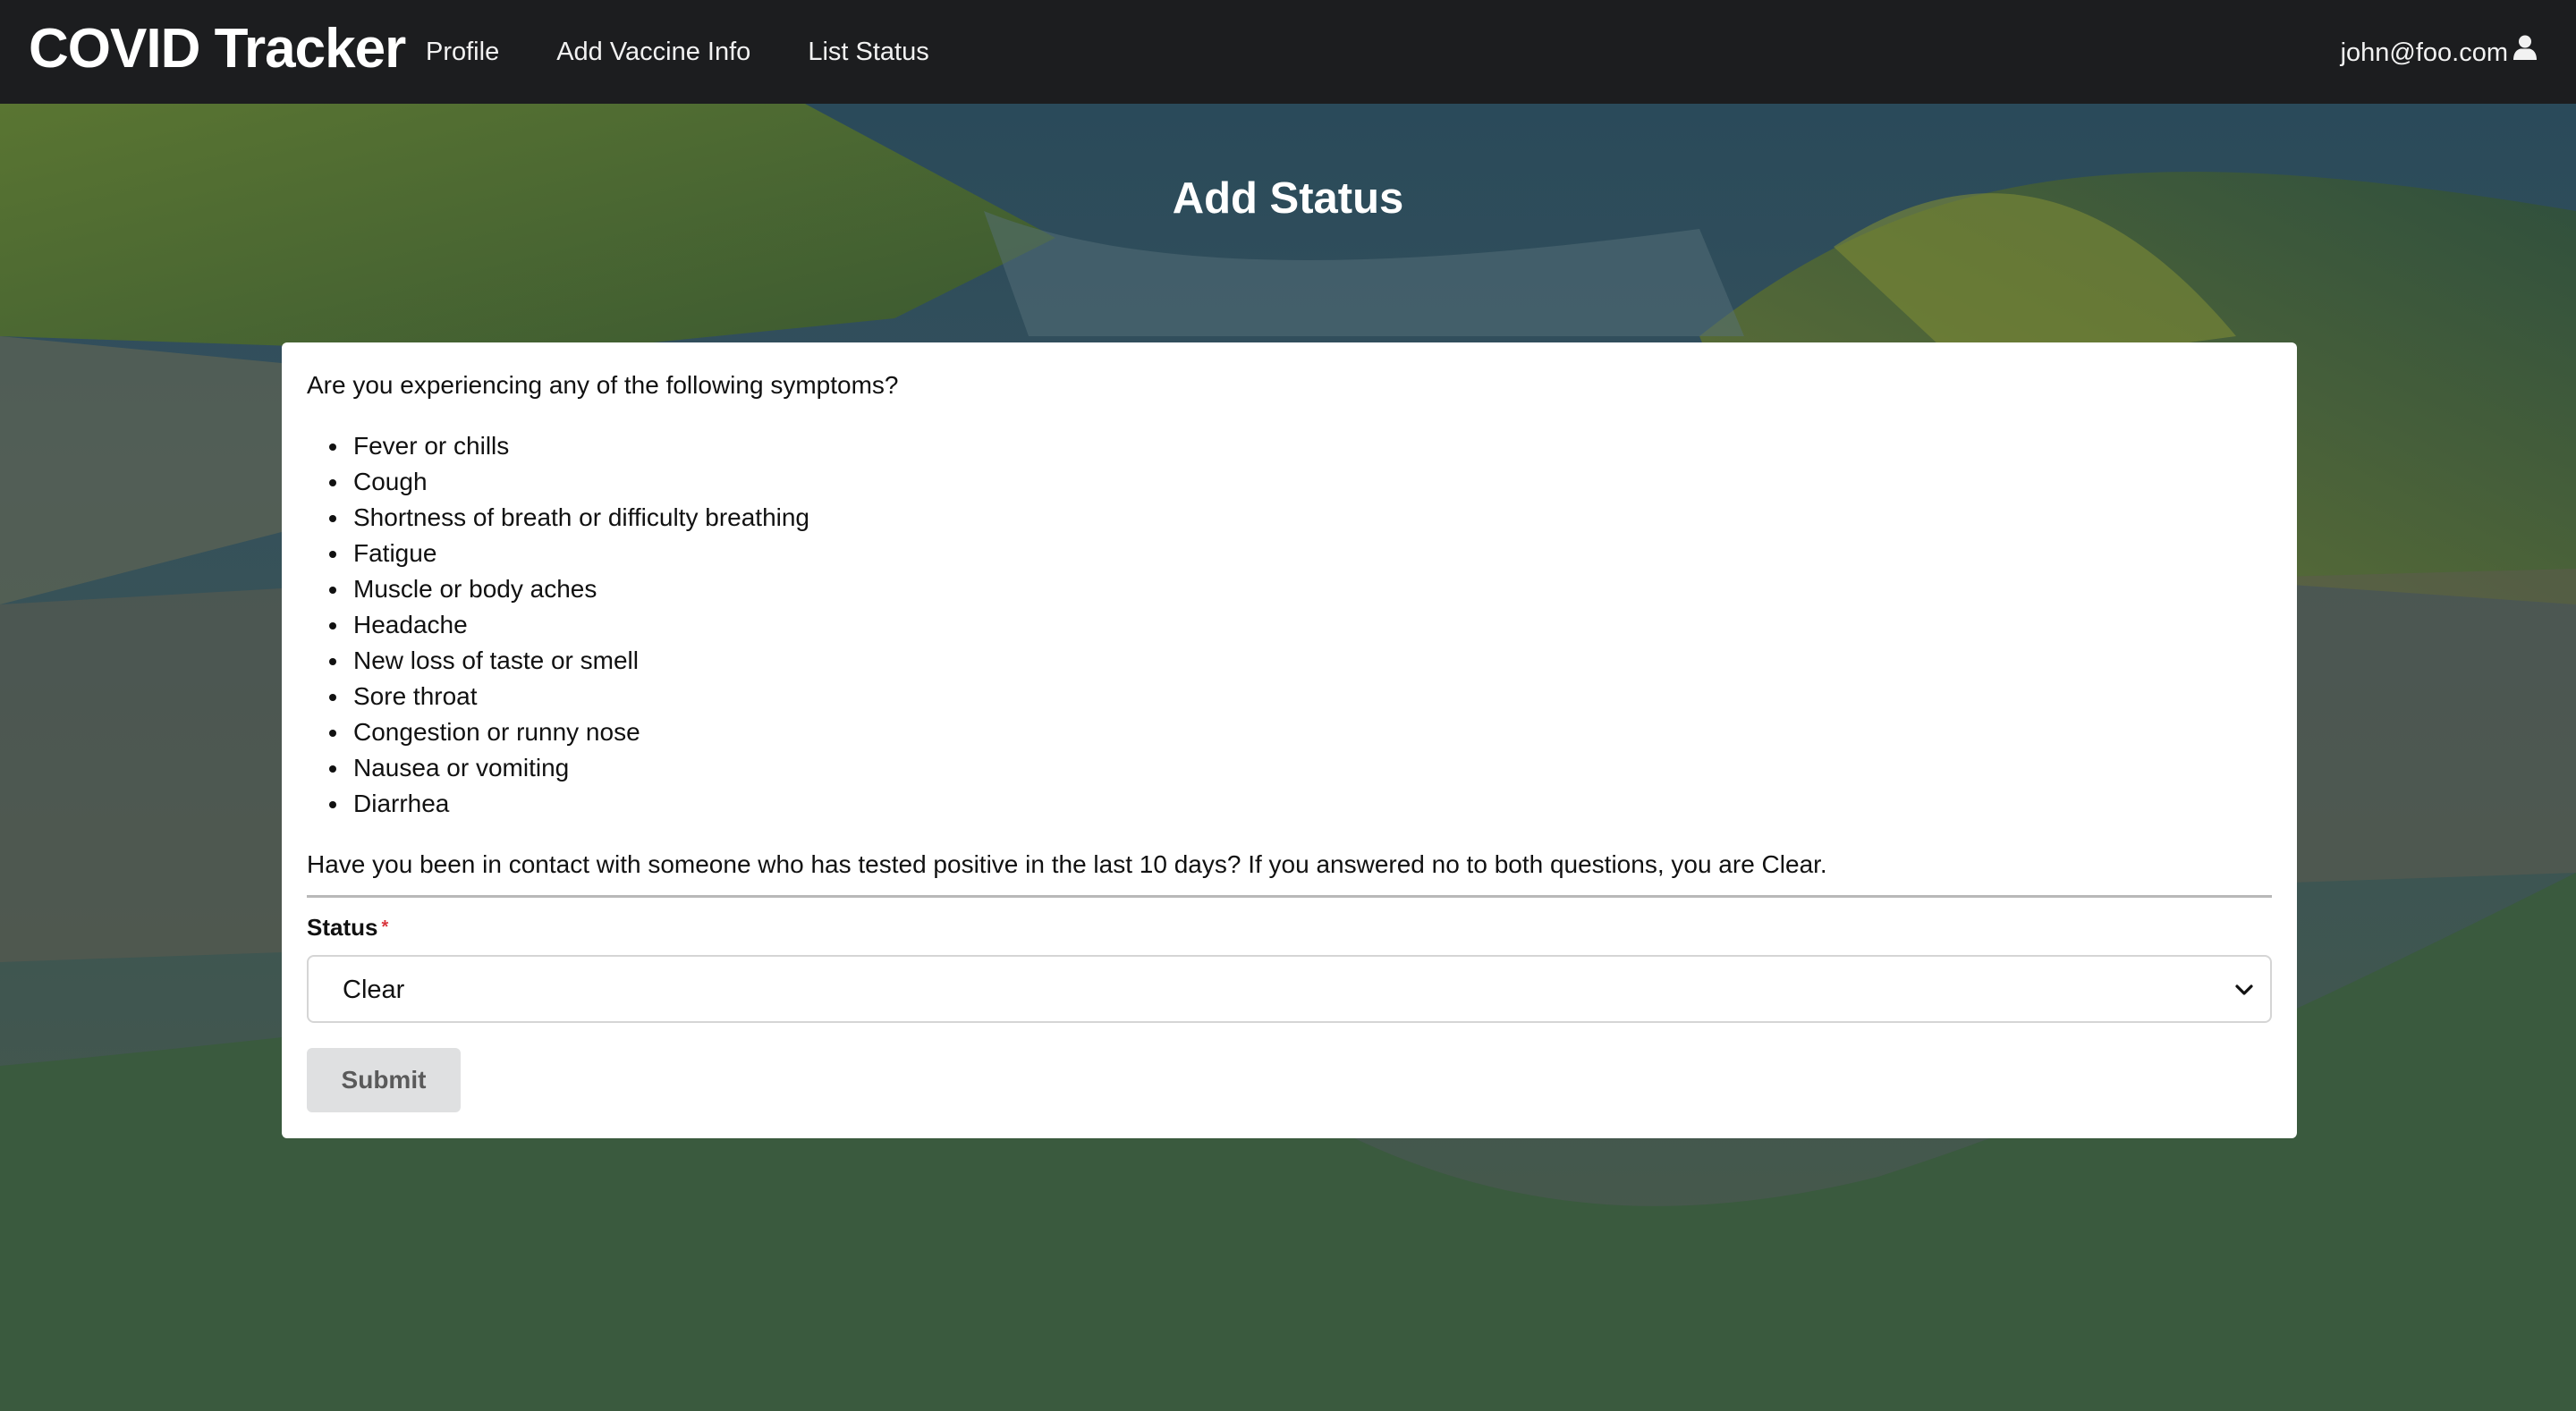 This screenshot has height=1411, width=2576. Describe the element at coordinates (568, 804) in the screenshot. I see `list-item: Diarrhea` at that location.